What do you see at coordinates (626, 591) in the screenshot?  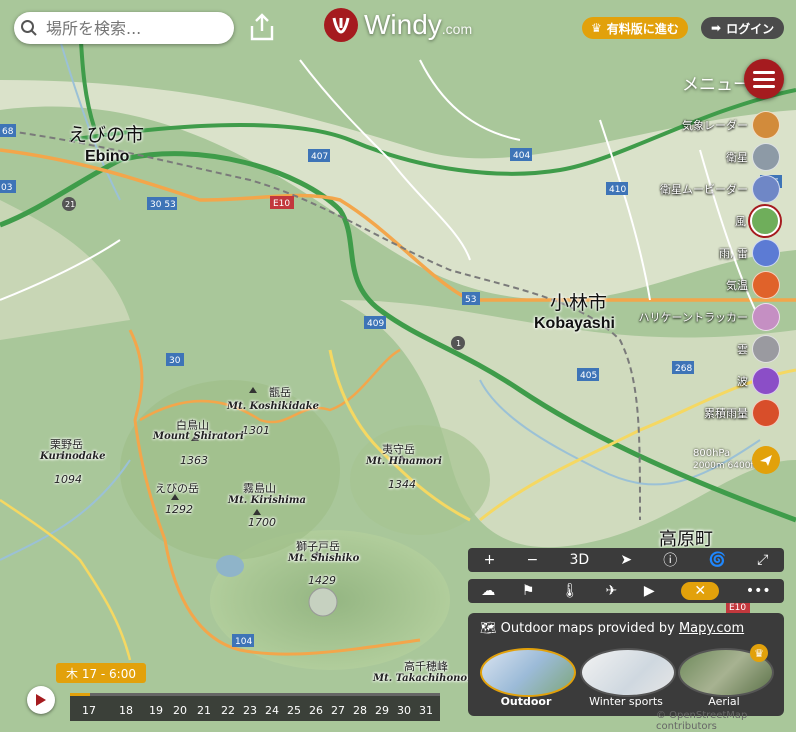 I see `map-tools-bar: ☁ ⚑ 🌡 ✈ ▶ ✕ •••` at bounding box center [626, 591].